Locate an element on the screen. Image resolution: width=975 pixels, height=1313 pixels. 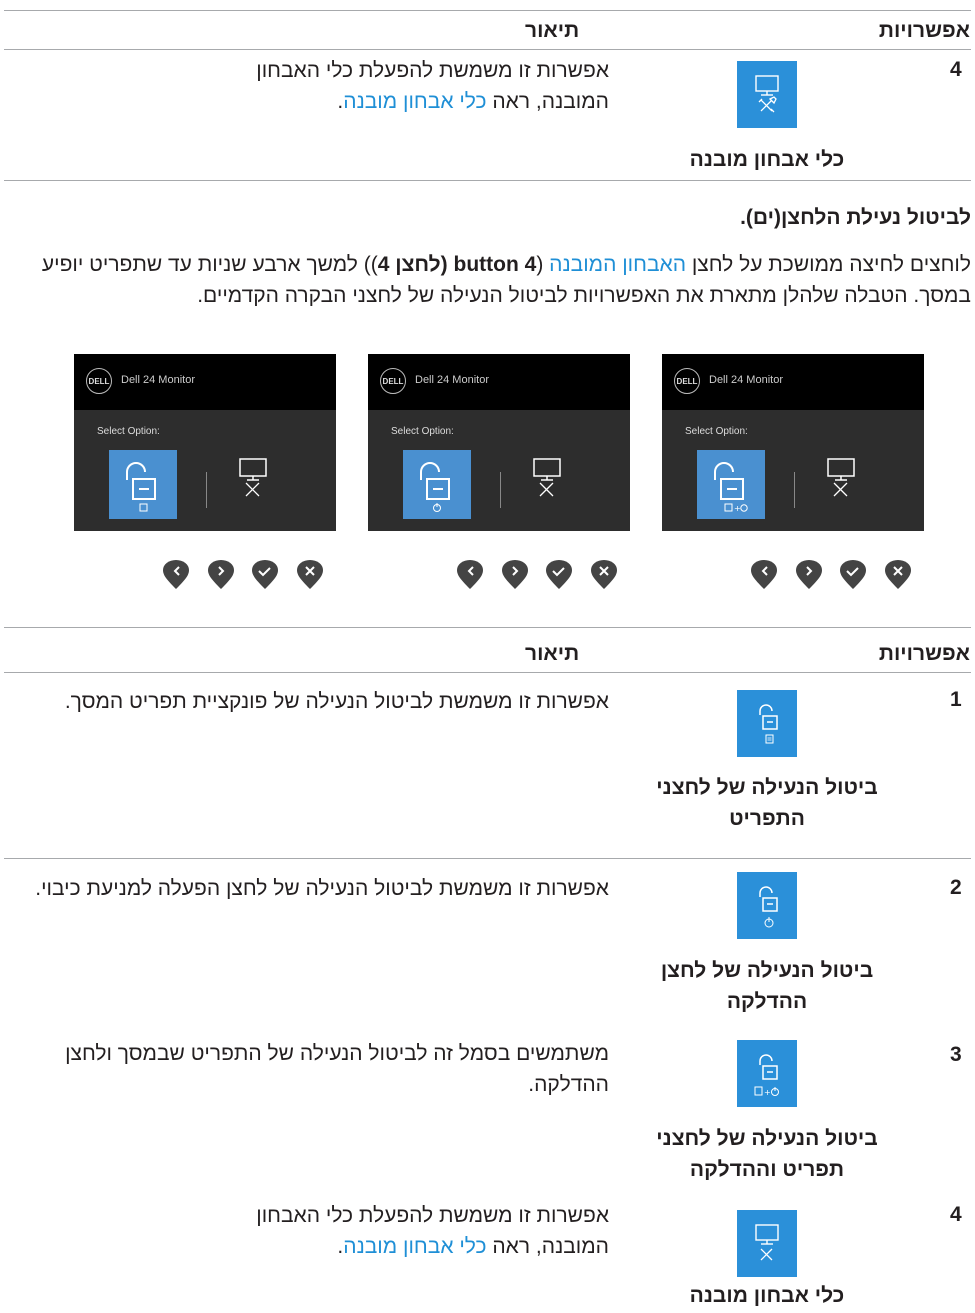
builtin-diagnostics-link: האבחון המובנה is located at coordinates (617, 264).